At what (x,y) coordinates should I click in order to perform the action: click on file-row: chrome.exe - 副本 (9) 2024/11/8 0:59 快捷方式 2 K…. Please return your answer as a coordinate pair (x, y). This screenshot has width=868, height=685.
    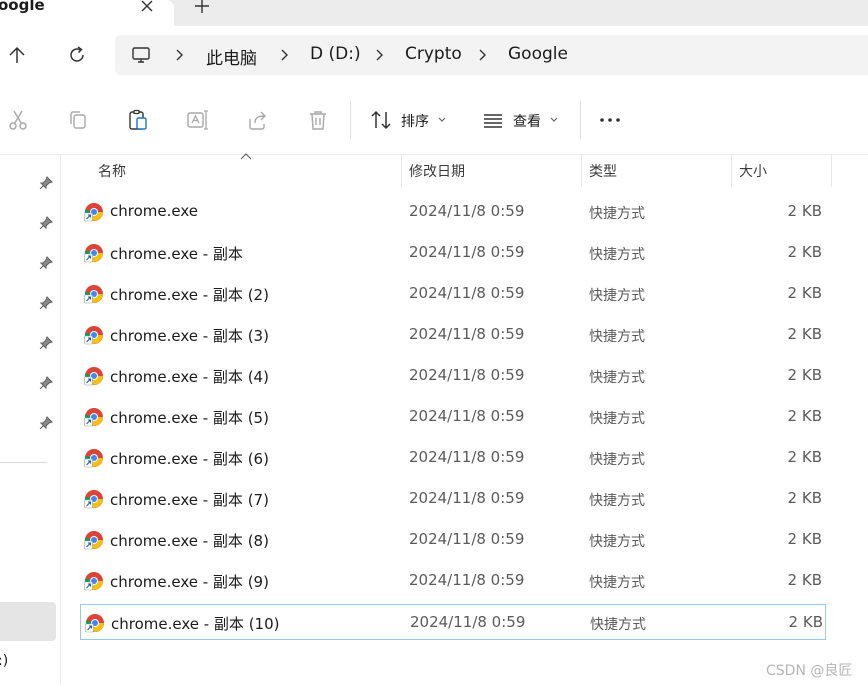
    Looking at the image, I should click on (453, 581).